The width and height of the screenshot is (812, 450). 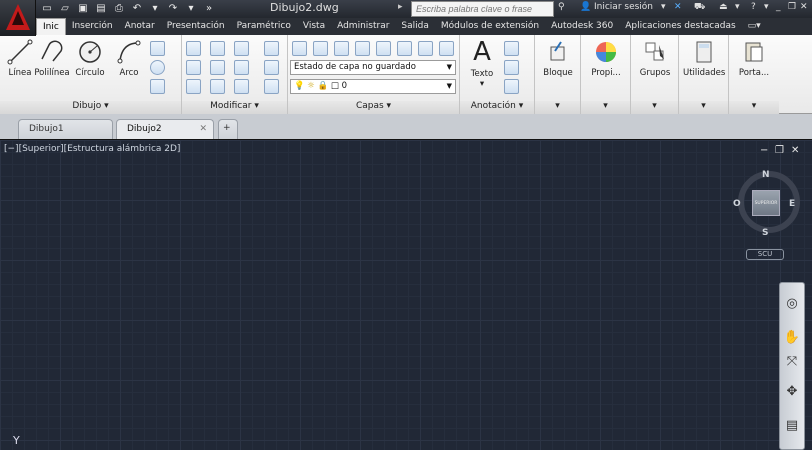 I want to click on explode-icon, so click(x=271, y=67).